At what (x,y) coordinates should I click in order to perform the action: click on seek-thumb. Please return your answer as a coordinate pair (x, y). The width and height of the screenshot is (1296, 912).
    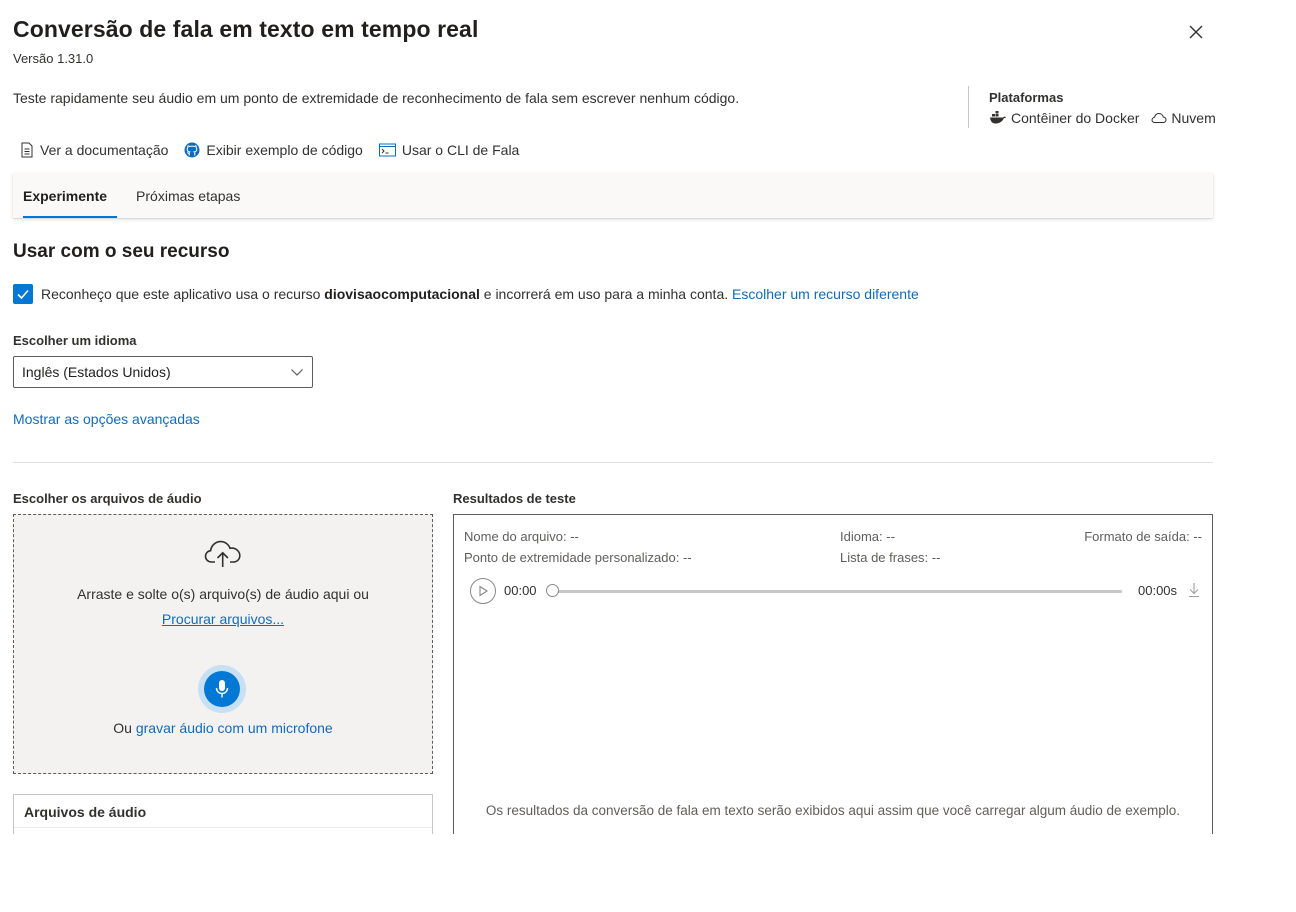
    Looking at the image, I should click on (552, 590).